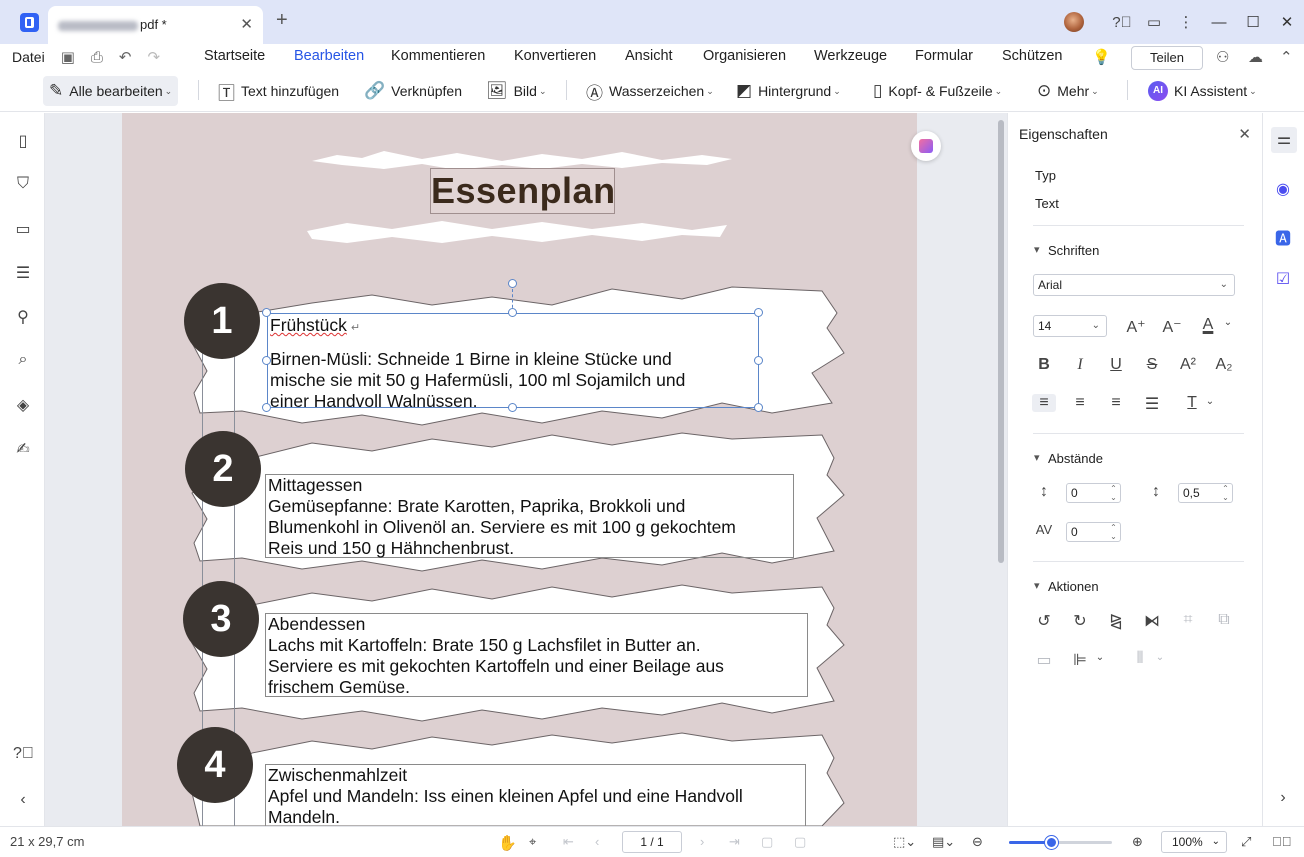  I want to click on rotate-page-icon: ▢, so click(767, 842).